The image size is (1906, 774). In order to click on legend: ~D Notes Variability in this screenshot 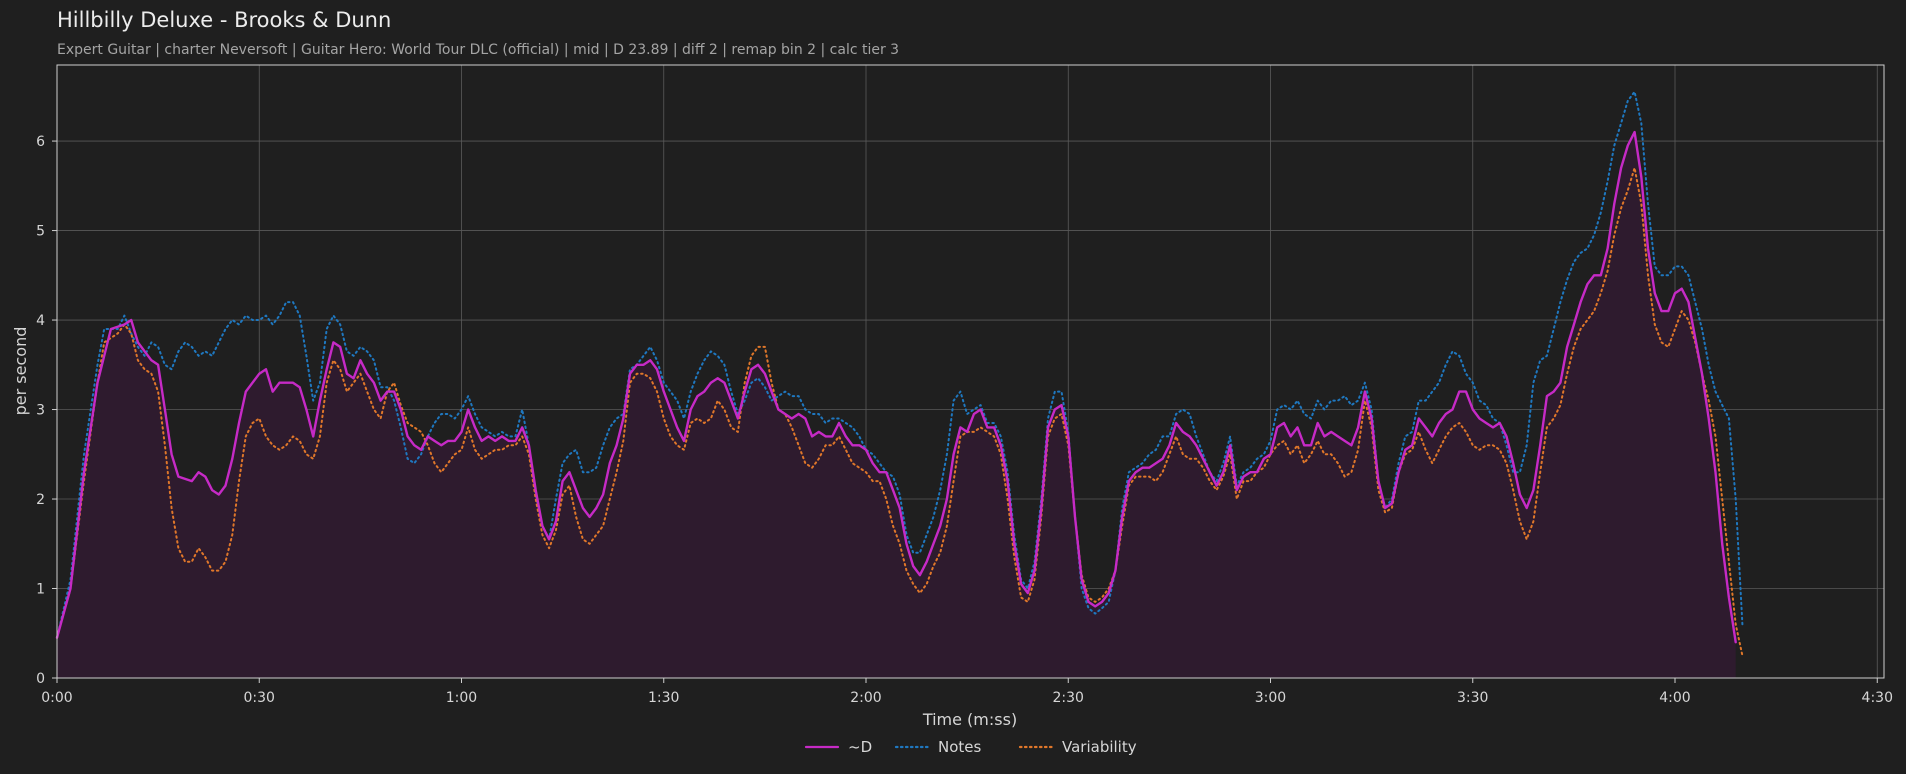, I will do `click(970, 747)`.